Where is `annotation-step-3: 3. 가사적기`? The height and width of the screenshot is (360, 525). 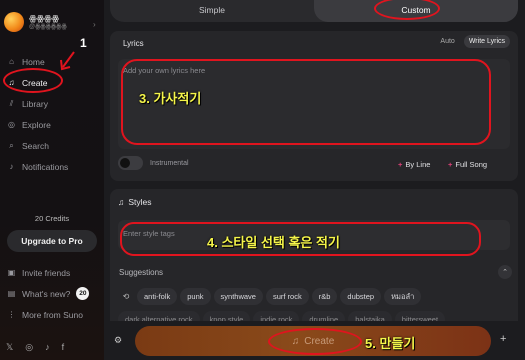
annotation-step-3: 3. 가사적기 is located at coordinates (170, 98).